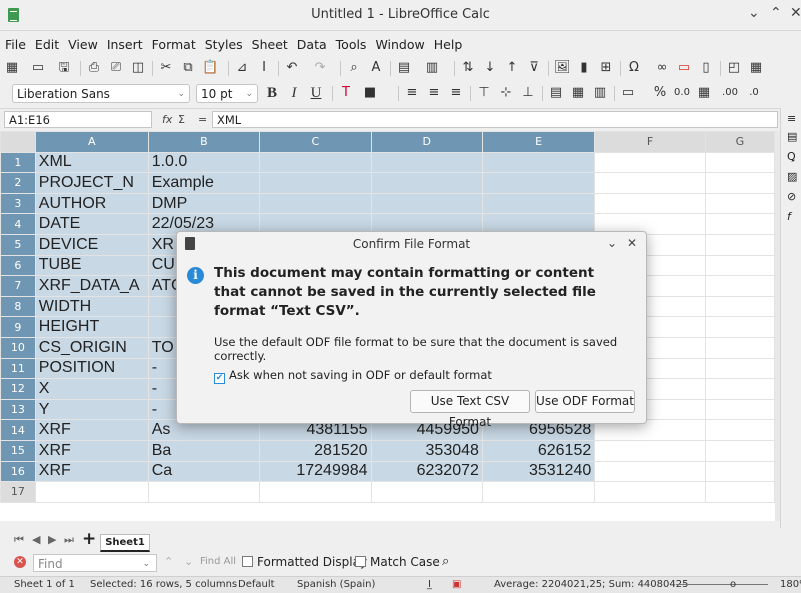  I want to click on menu-tools: Tools, so click(351, 45).